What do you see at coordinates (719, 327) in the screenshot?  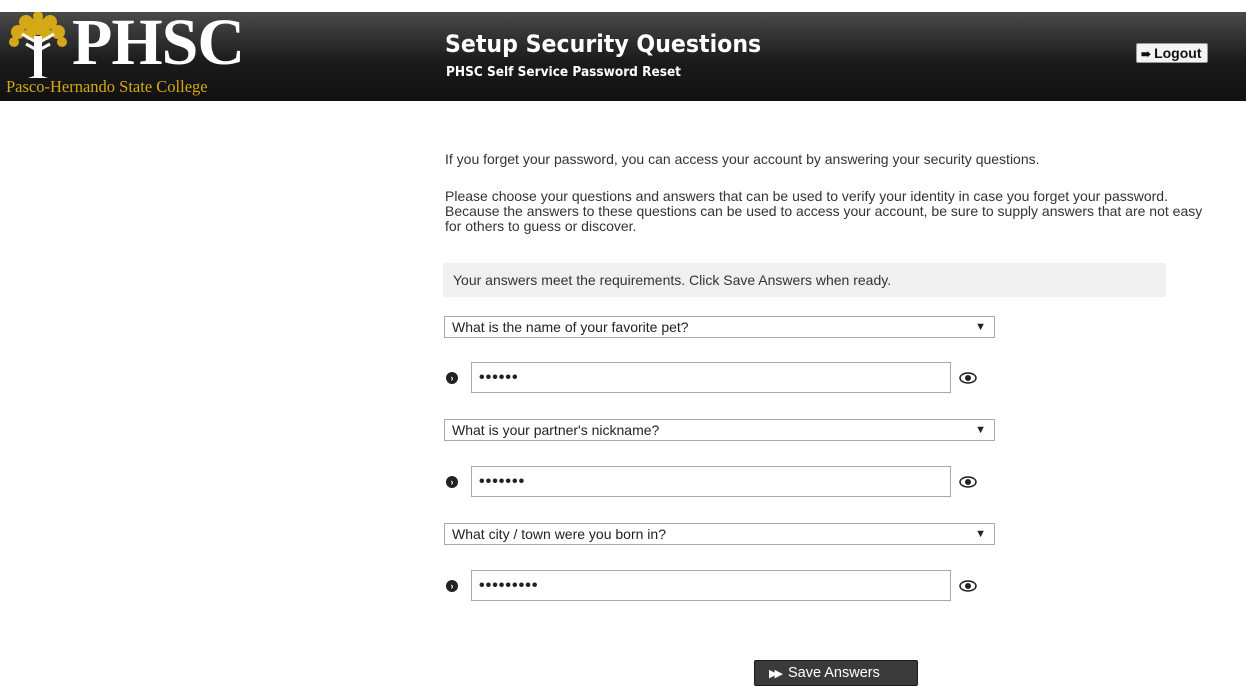 I see `question-select-1: What is the name of your favorite pet? ▼` at bounding box center [719, 327].